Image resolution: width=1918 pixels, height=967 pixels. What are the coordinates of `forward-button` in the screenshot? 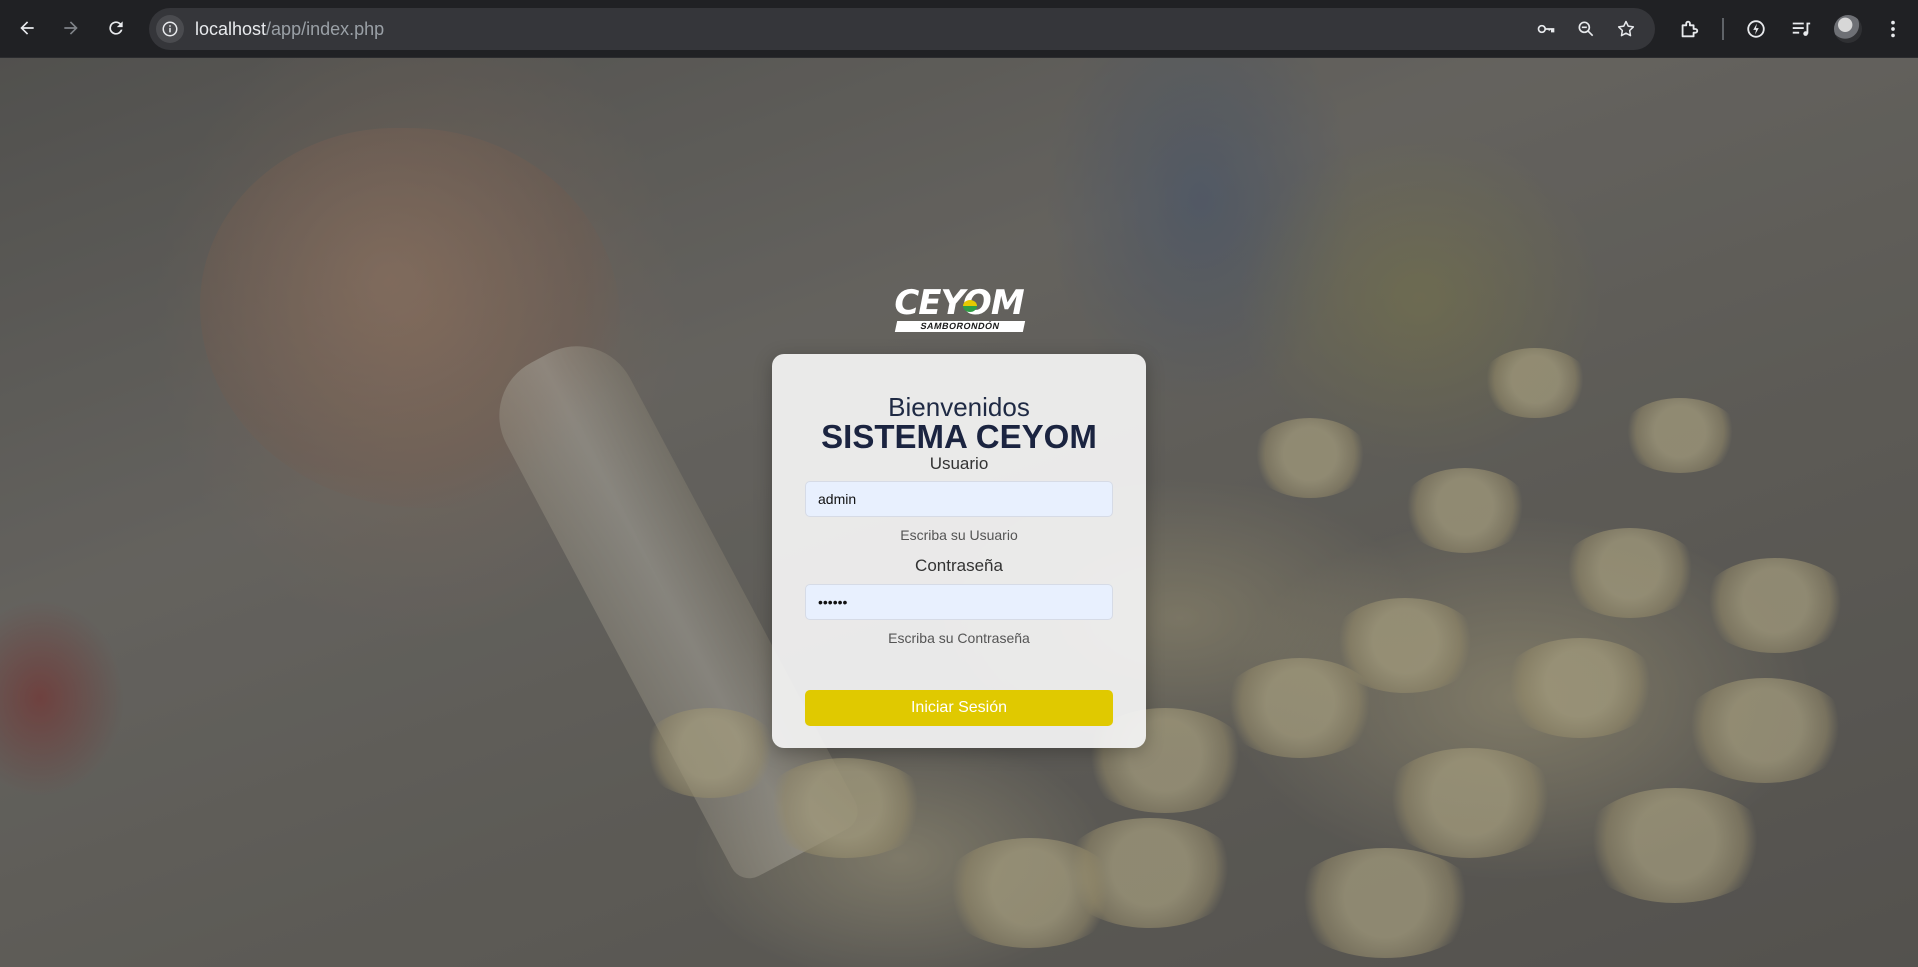 It's located at (71, 28).